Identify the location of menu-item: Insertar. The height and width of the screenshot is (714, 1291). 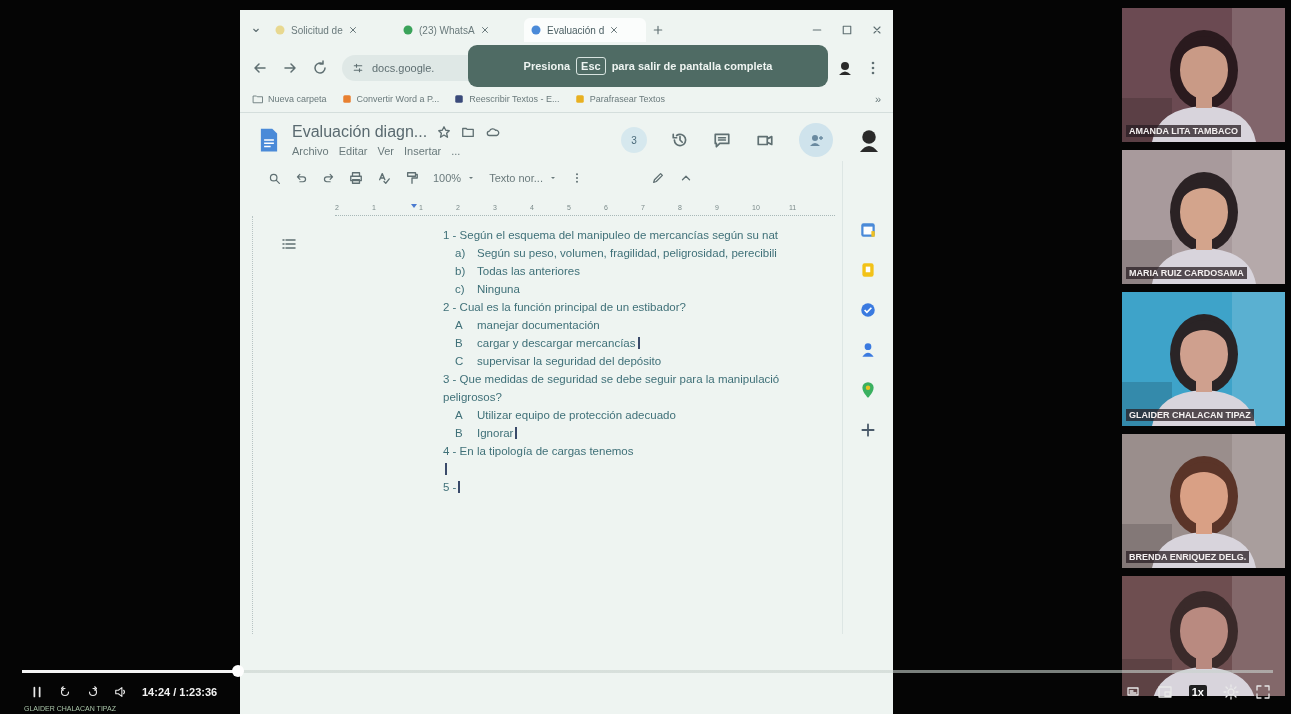
(422, 151).